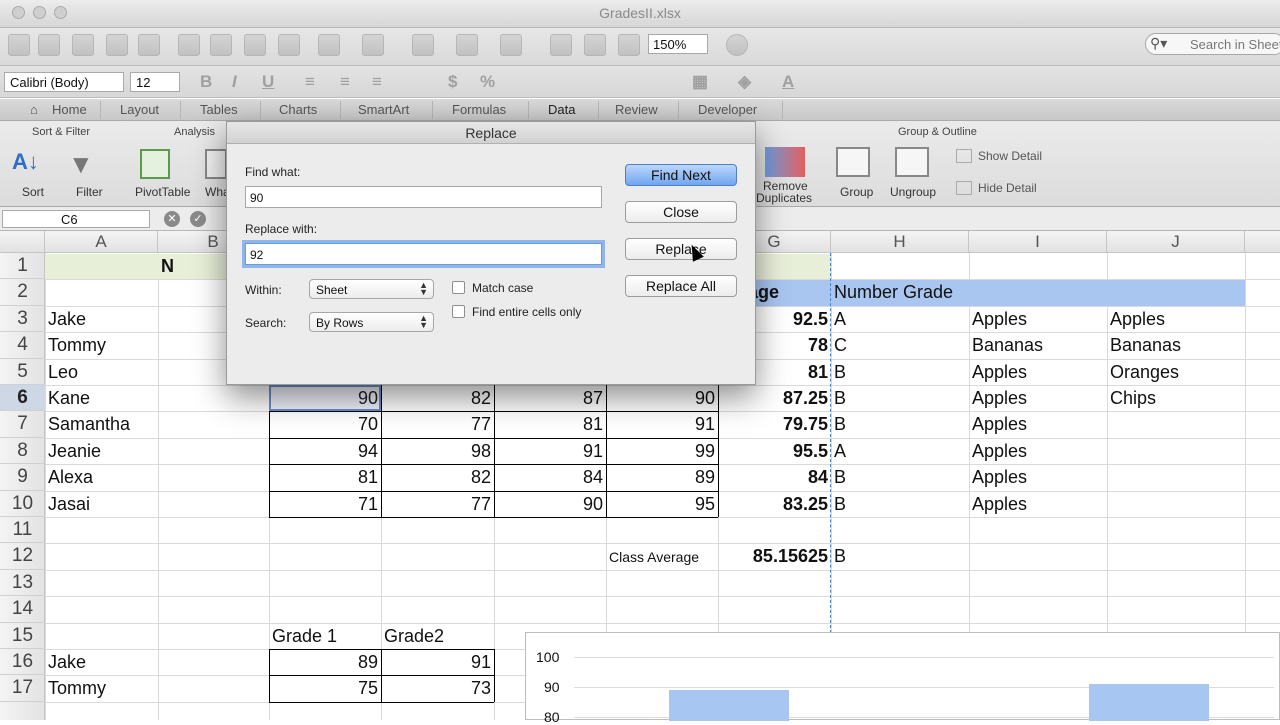  I want to click on align-right-icon: ≡, so click(377, 82).